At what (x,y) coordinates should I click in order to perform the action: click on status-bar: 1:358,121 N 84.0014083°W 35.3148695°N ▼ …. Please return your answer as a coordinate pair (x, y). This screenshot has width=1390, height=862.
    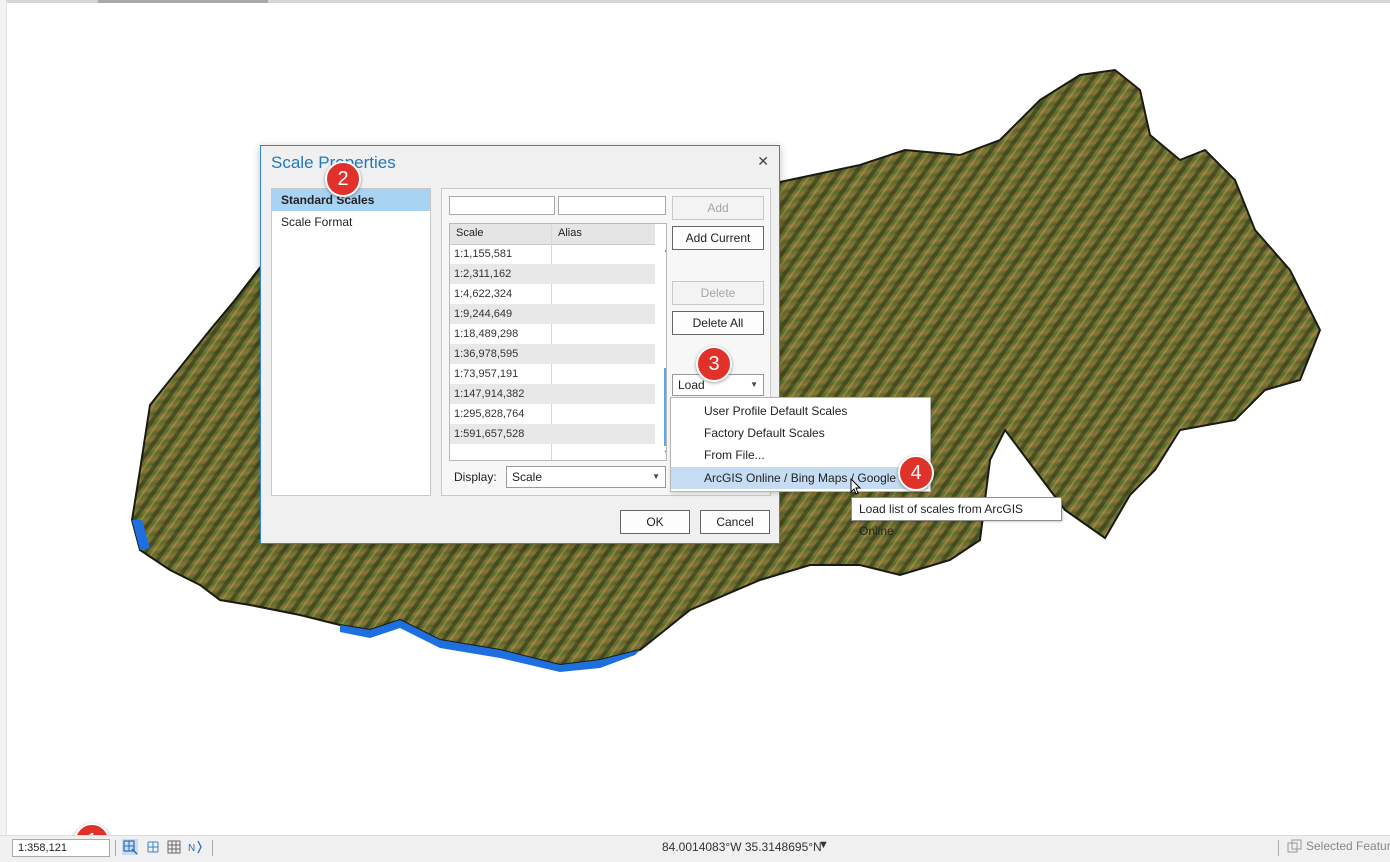
    Looking at the image, I should click on (695, 848).